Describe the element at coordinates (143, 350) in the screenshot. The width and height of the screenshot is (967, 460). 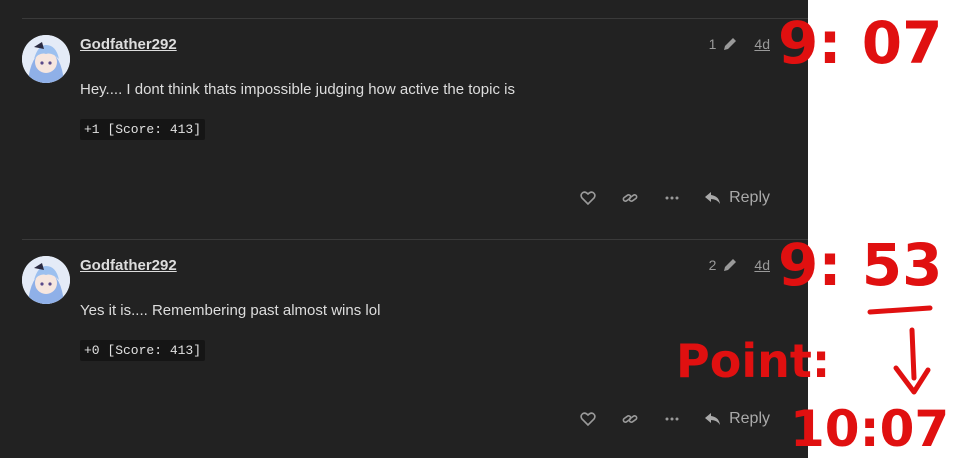
I see `score-code: +0 [Score: 413]` at that location.